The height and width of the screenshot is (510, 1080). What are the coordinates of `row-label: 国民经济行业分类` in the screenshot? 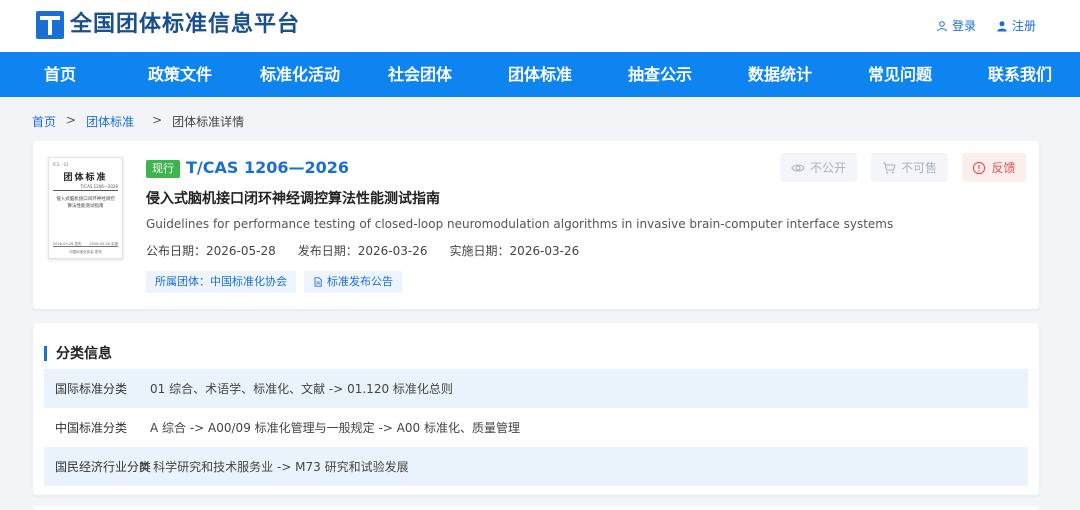 It's located at (103, 467).